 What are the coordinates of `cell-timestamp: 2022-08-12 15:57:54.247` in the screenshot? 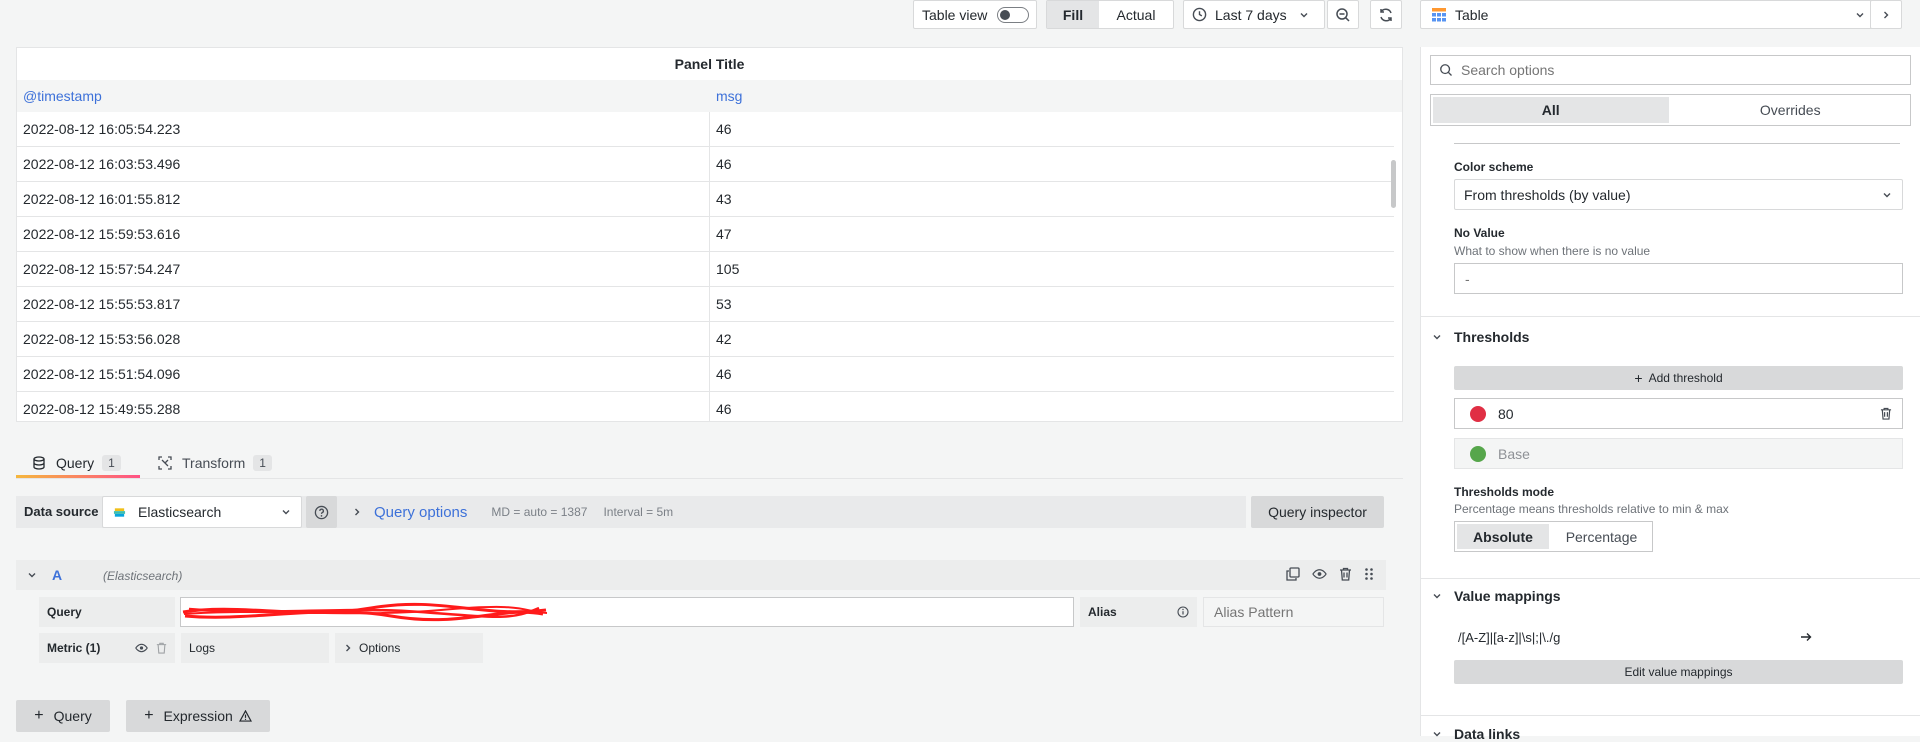 It's located at (363, 269).